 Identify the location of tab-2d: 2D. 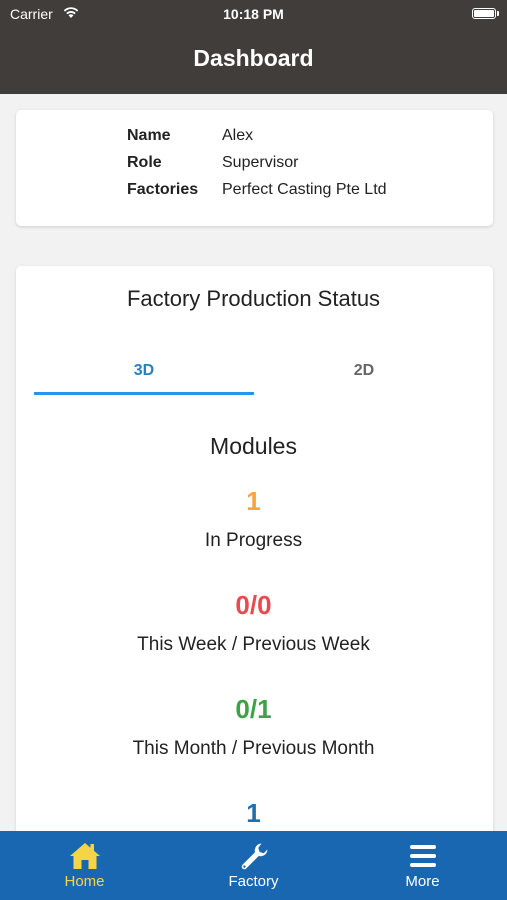
(364, 371).